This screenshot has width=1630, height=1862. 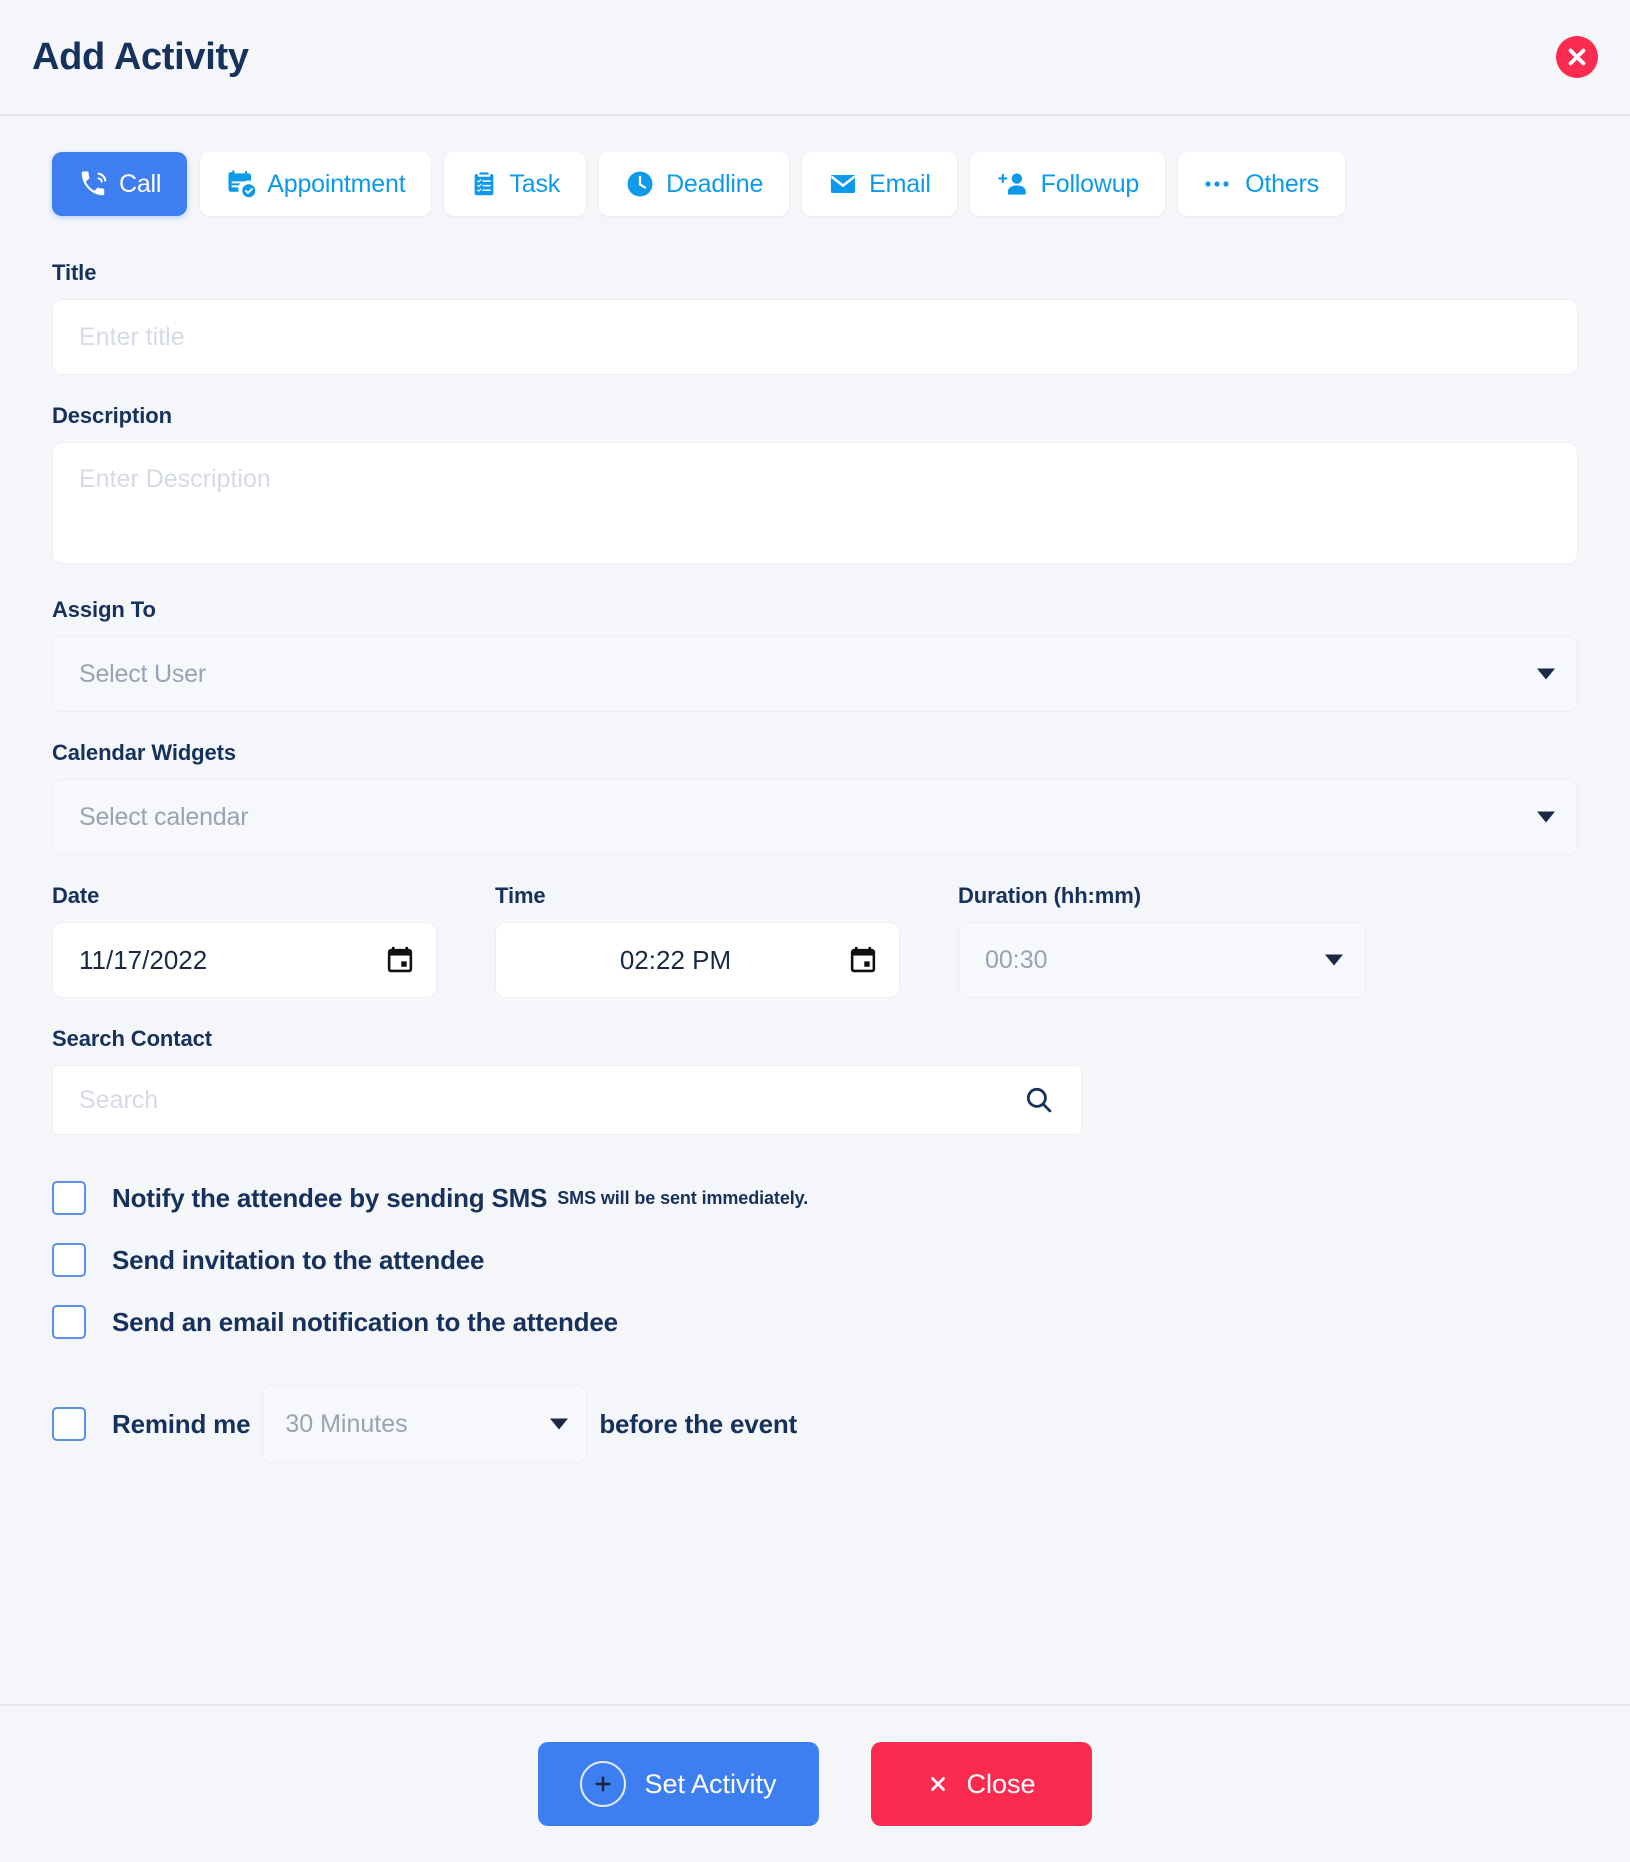 I want to click on search-contact-field-group: Search Contact, so click(x=815, y=1080).